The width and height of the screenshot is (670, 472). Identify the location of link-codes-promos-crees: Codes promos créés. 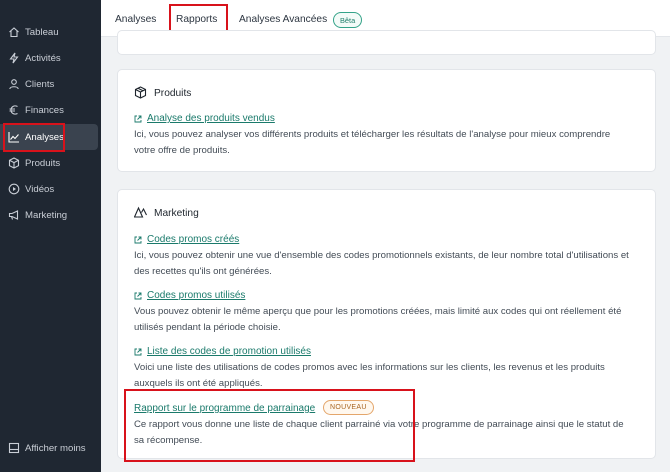
(186, 239).